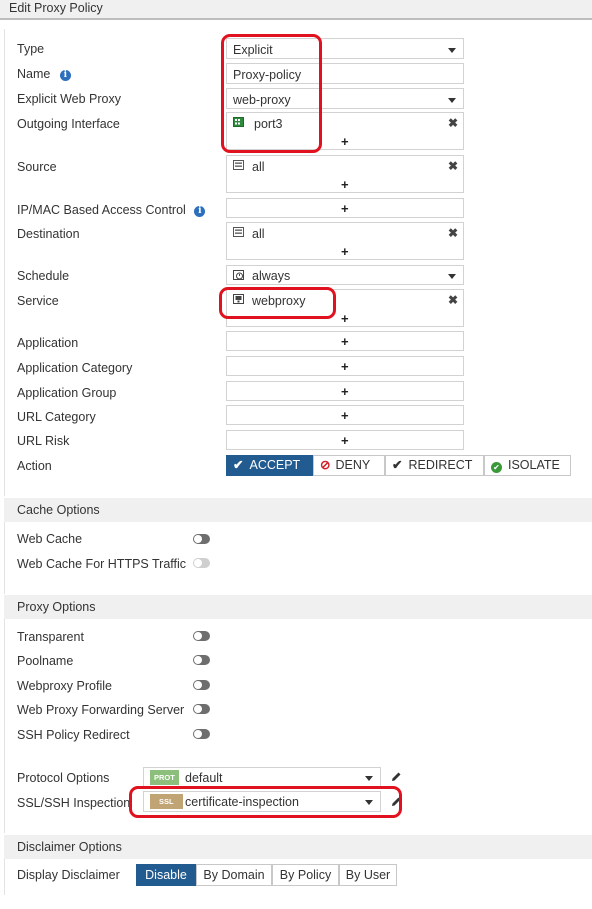 This screenshot has height=909, width=592. I want to click on name-label: Name, so click(34, 74).